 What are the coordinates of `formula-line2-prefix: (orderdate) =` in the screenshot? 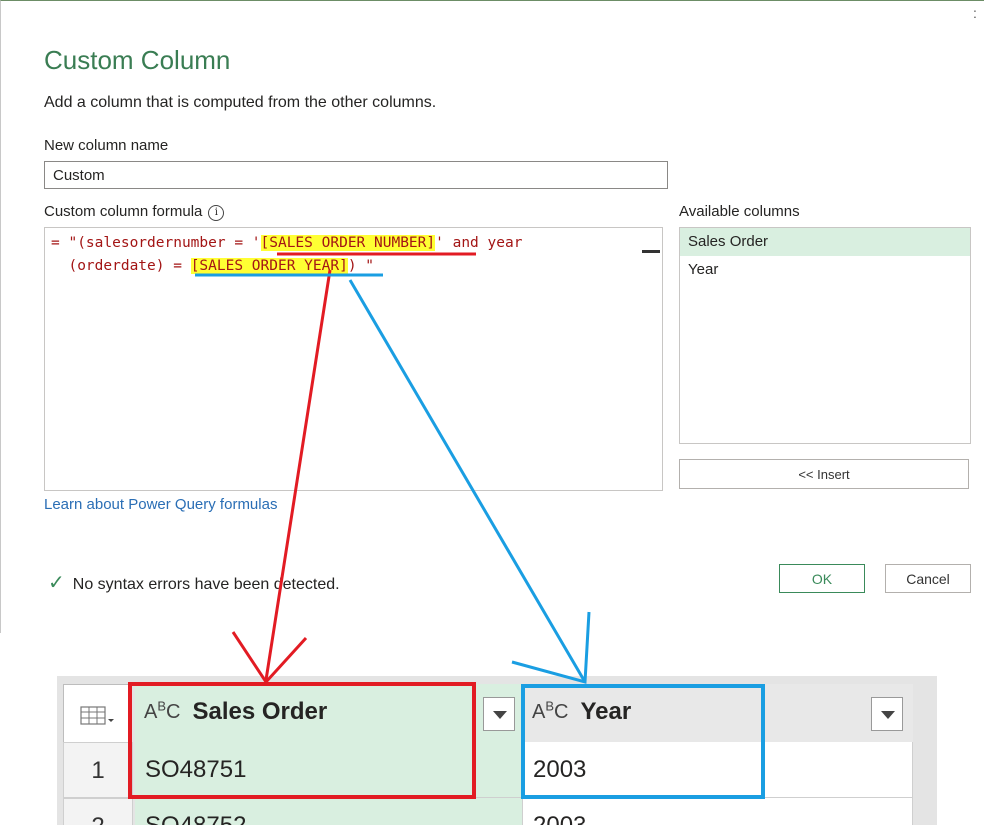 It's located at (121, 266).